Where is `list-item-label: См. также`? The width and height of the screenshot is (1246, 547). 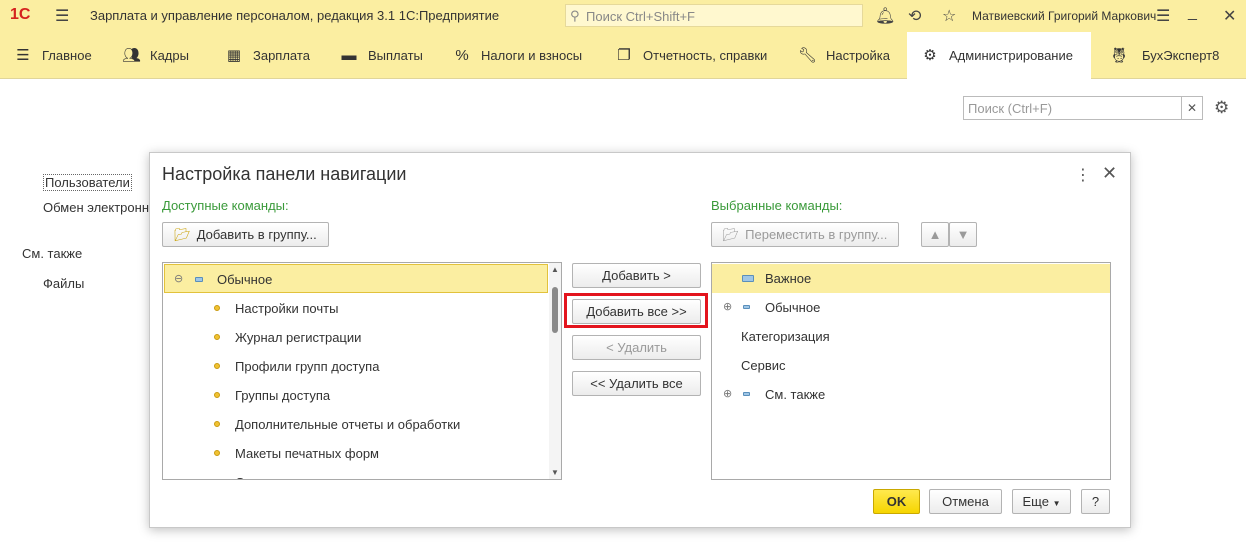
list-item-label: См. также is located at coordinates (795, 394).